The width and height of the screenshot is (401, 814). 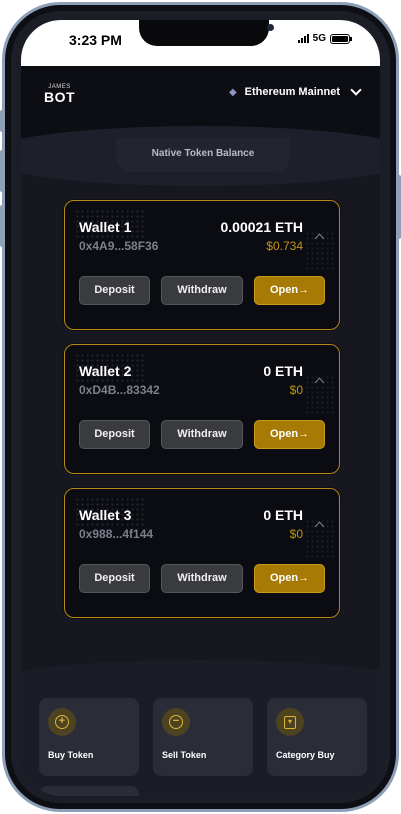 What do you see at coordinates (203, 155) in the screenshot?
I see `native-token-balance-tab: Native Token Balance` at bounding box center [203, 155].